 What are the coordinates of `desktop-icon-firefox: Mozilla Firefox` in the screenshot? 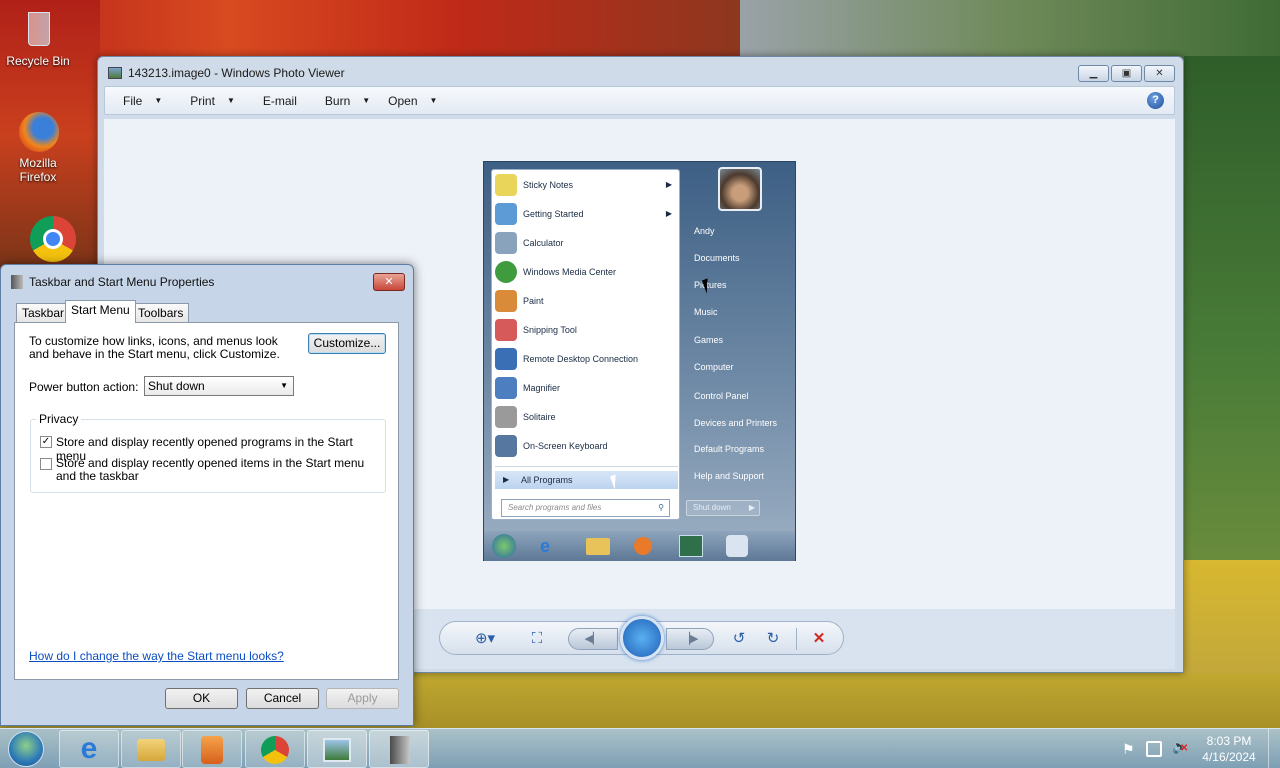 It's located at (38, 147).